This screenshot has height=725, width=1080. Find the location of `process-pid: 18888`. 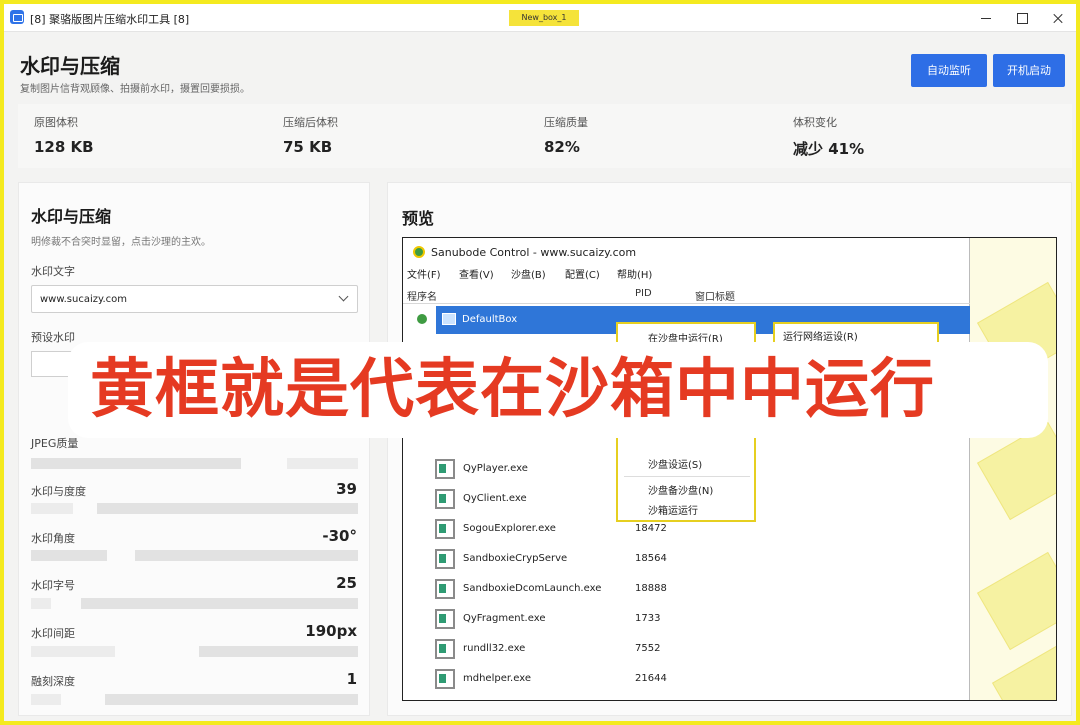

process-pid: 18888 is located at coordinates (651, 588).